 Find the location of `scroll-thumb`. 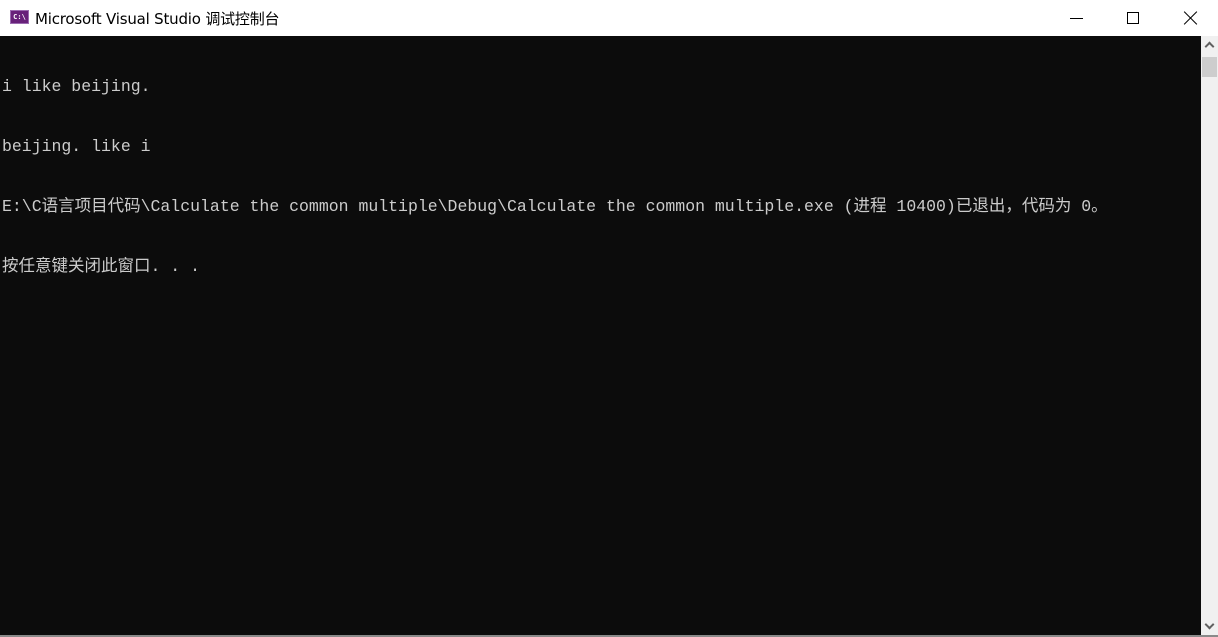

scroll-thumb is located at coordinates (1209, 67).